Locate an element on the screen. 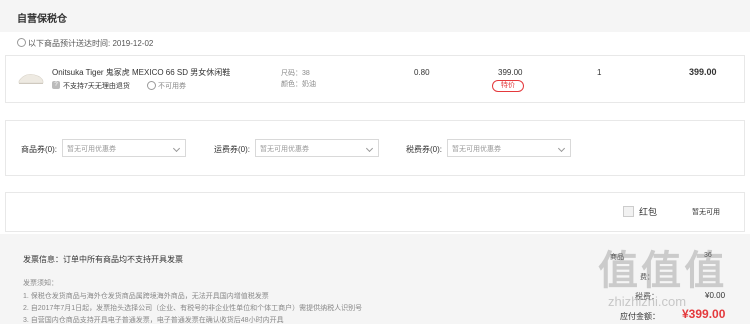 This screenshot has height=325, width=750. return-policy: 不支持7天无理由退货 is located at coordinates (96, 86).